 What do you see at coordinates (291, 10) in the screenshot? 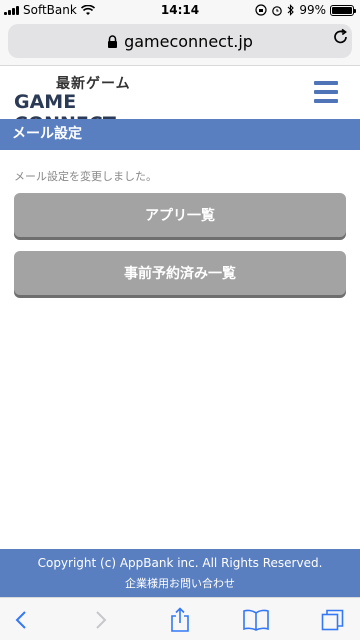
I see `bluetooth-icon` at bounding box center [291, 10].